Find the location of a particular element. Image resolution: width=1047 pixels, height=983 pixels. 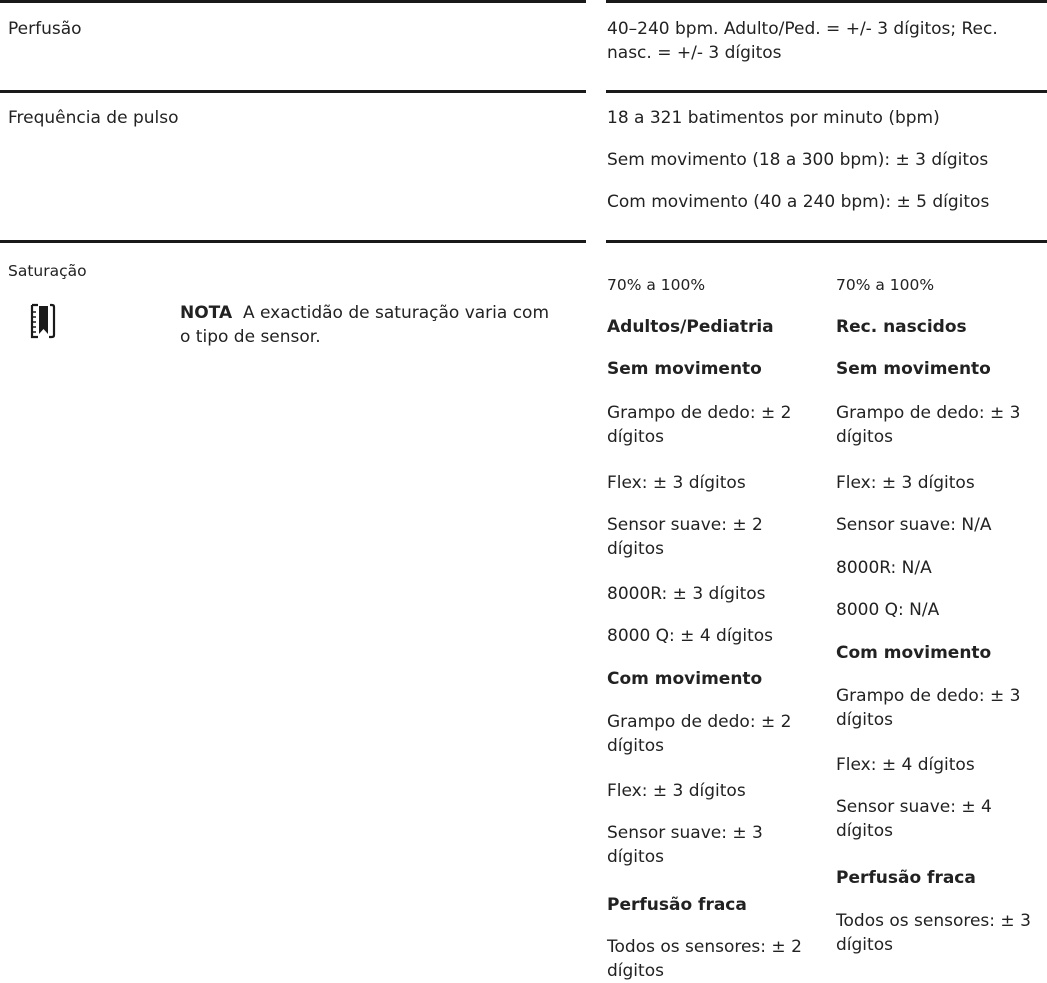

adult-motion-soft-sensor-line1: Sensor suave: ± 3 is located at coordinates (685, 833).